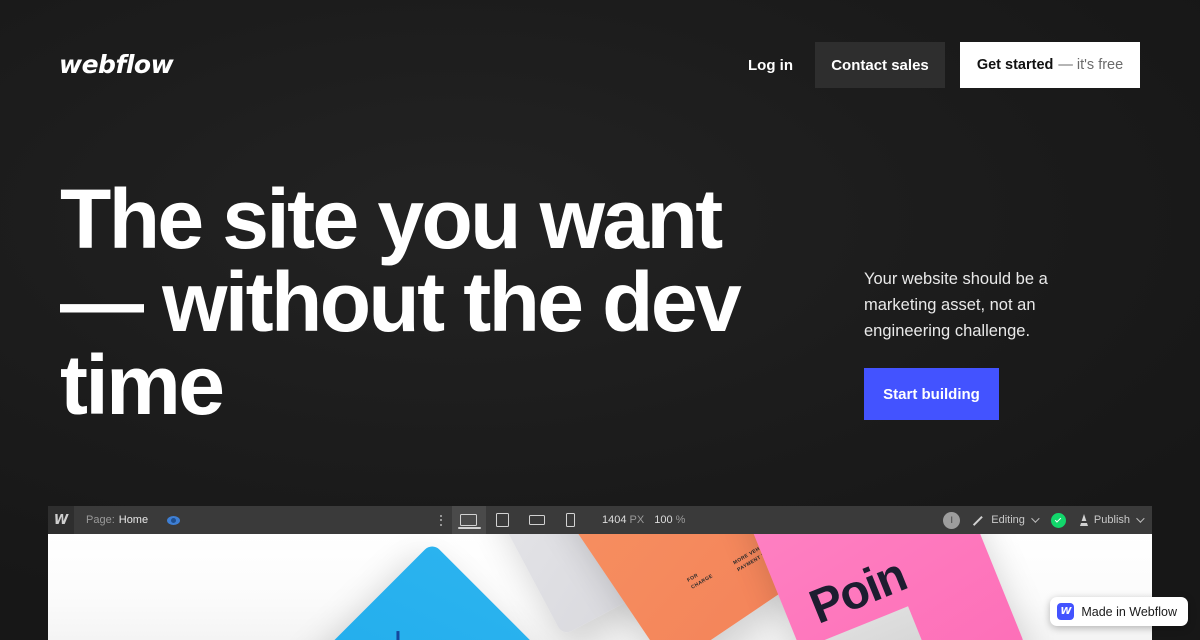 This screenshot has height=640, width=1200. What do you see at coordinates (931, 394) in the screenshot?
I see `start-building-button: Start building` at bounding box center [931, 394].